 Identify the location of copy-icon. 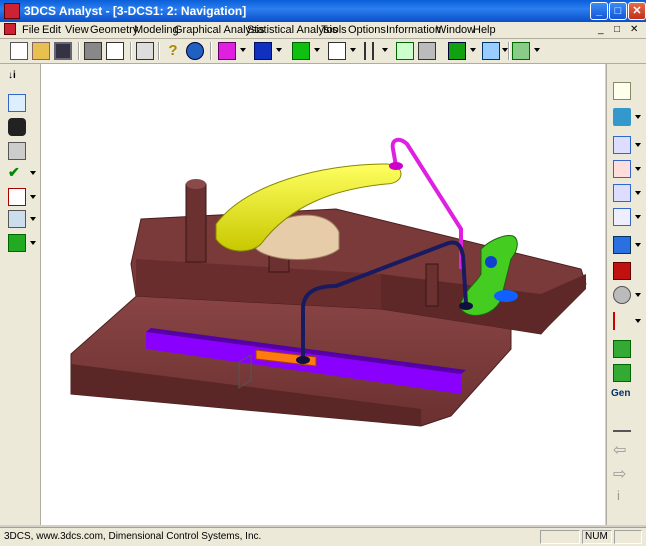
(145, 51).